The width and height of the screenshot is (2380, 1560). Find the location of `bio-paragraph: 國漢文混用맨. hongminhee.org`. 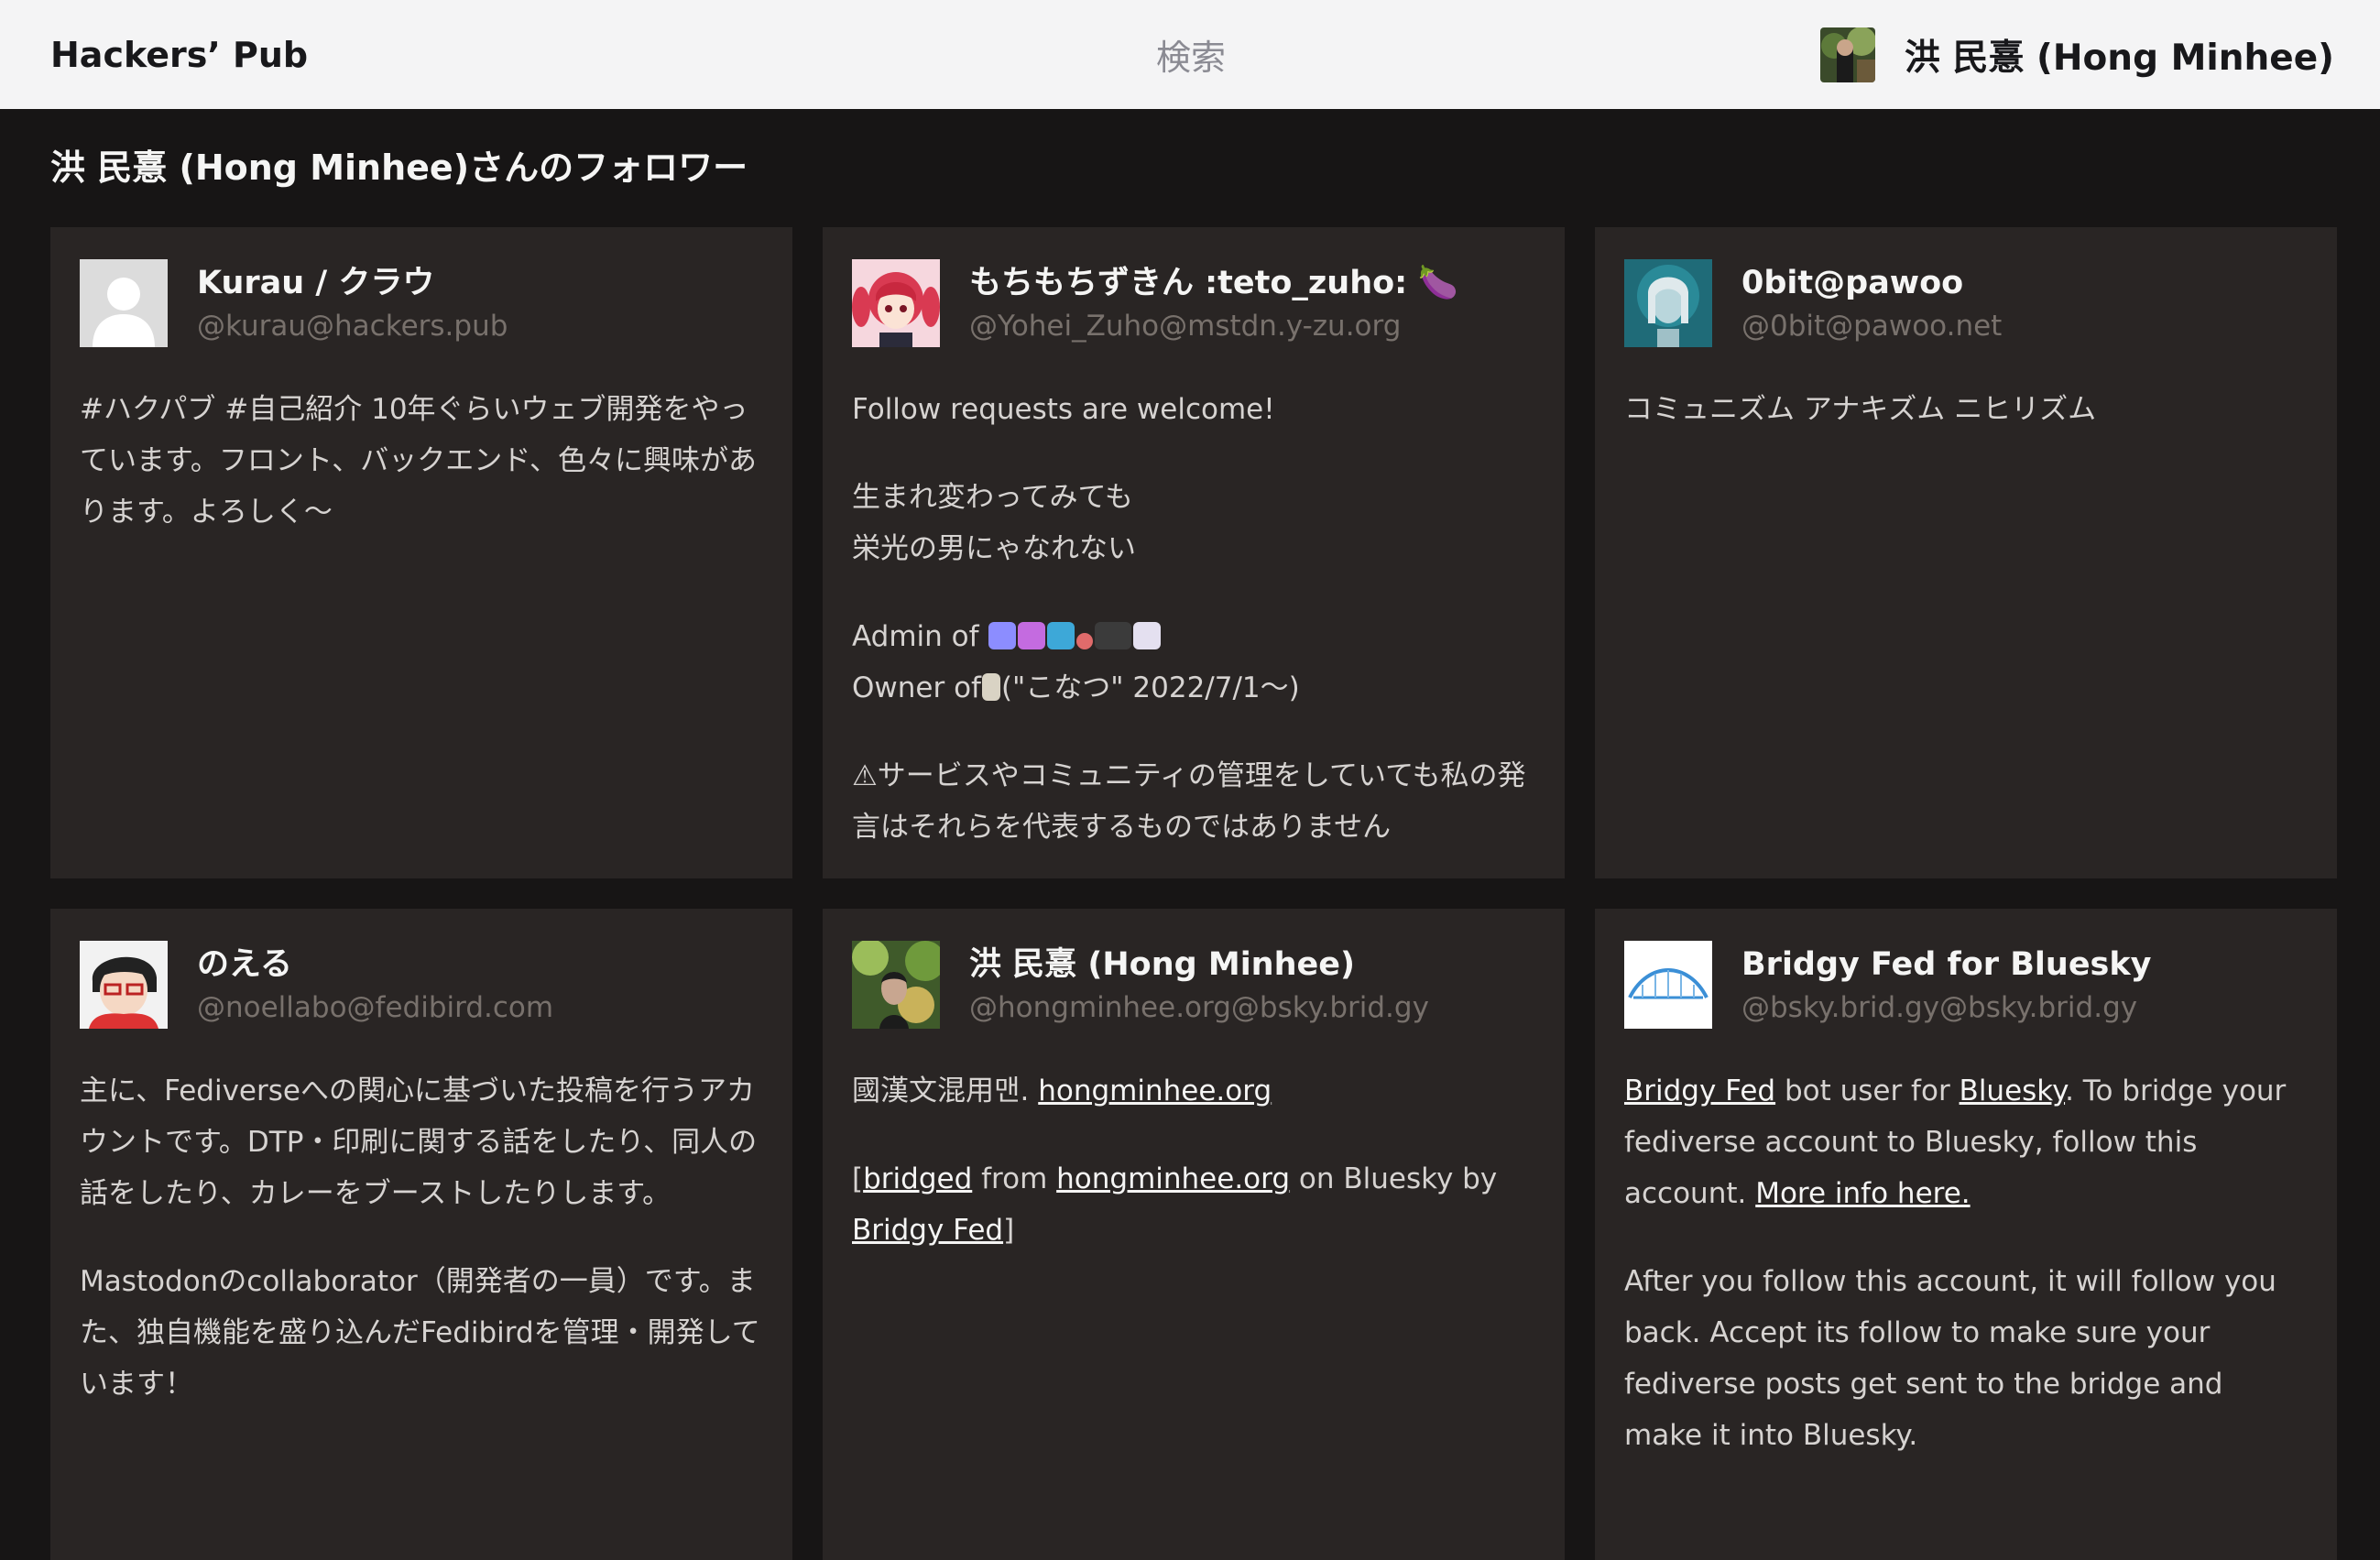

bio-paragraph: 國漢文混用맨. hongminhee.org is located at coordinates (1193, 1091).